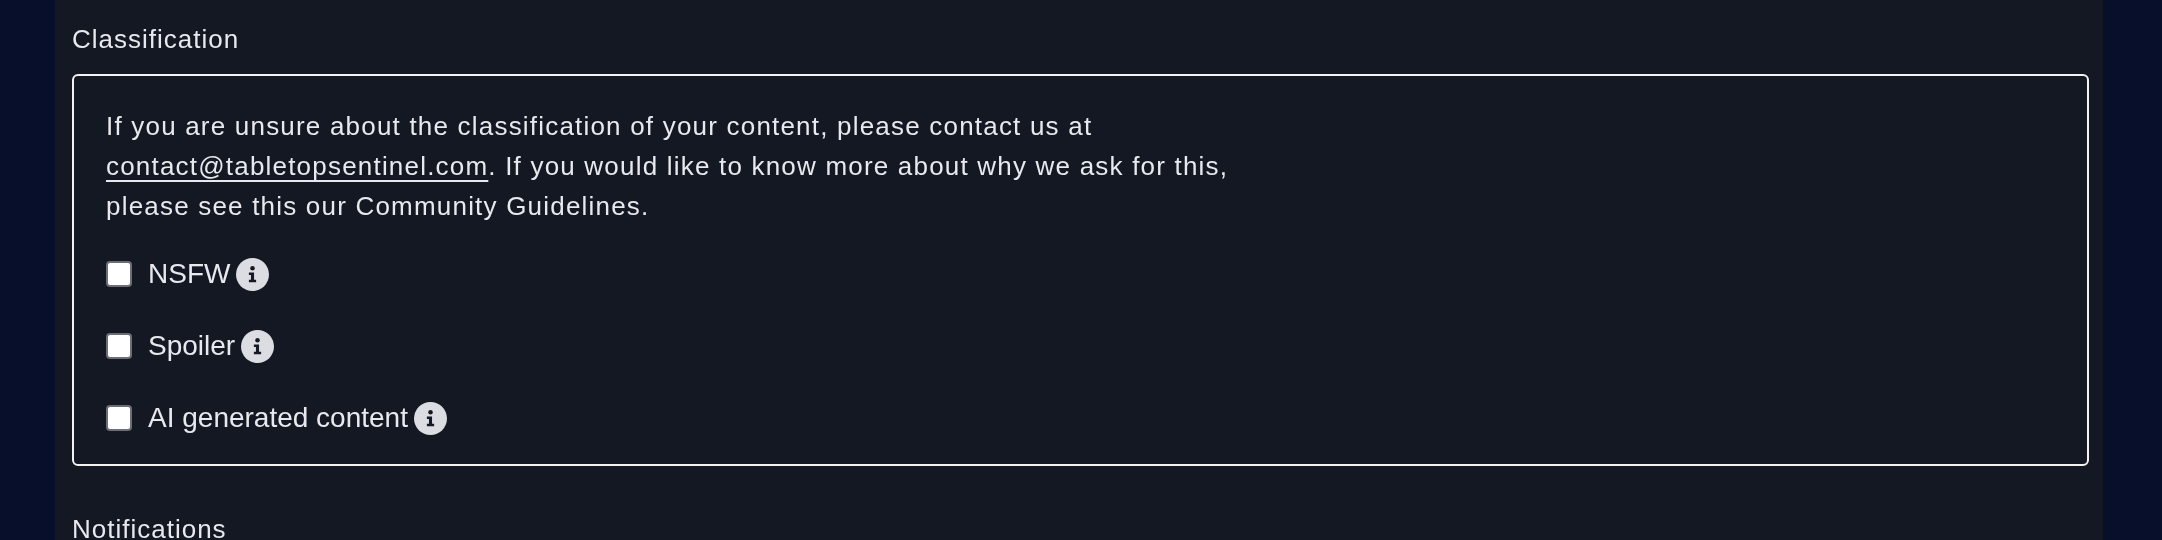 Image resolution: width=2162 pixels, height=540 pixels. Describe the element at coordinates (149, 526) in the screenshot. I see `section-heading: Notifications` at that location.